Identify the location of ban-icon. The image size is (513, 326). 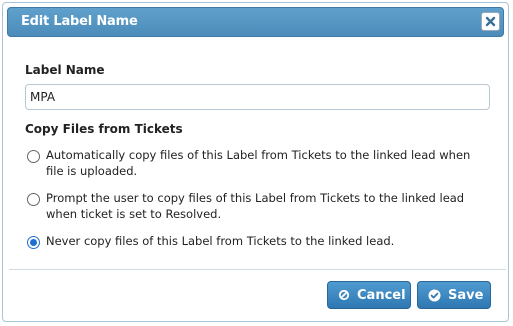
(344, 295).